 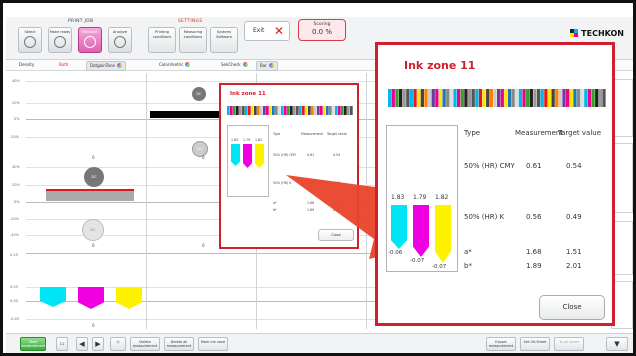 I want to click on tab-sekcheck: SekCheck, so click(x=234, y=65).